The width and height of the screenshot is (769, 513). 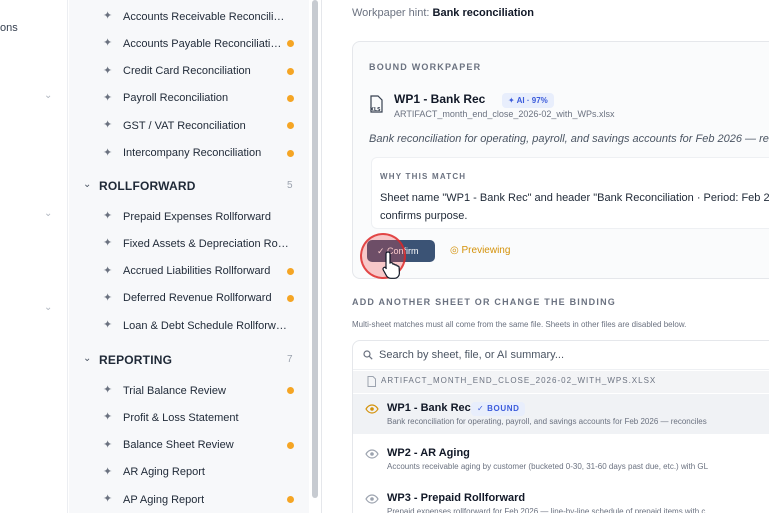 I want to click on tree-item: ✦ Credit Card Reconciliation, so click(x=189, y=71).